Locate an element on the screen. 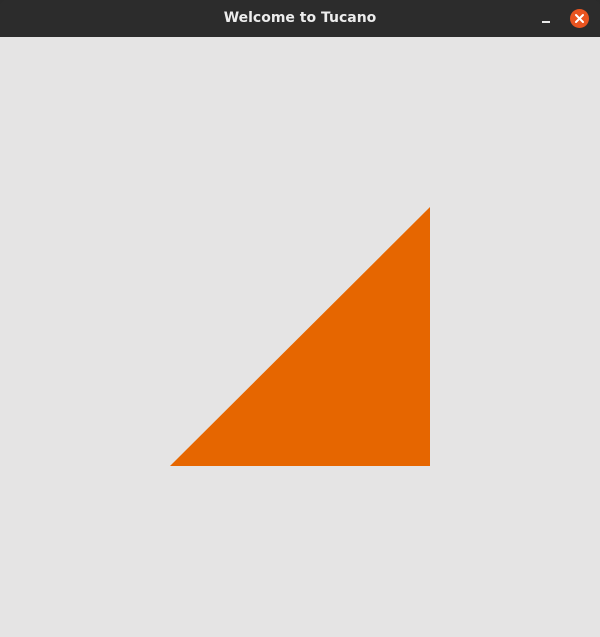  window-title: Welcome to Tucano is located at coordinates (300, 18).